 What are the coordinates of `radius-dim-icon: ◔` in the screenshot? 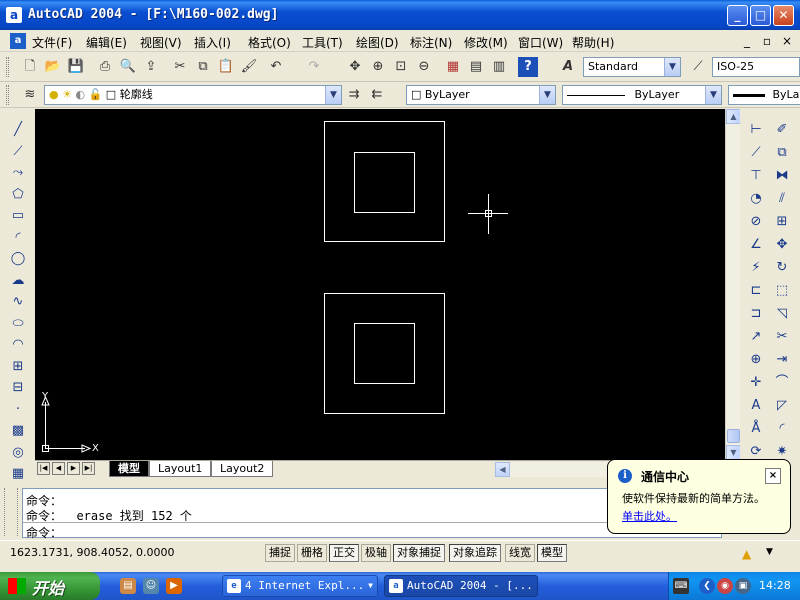 It's located at (756, 199).